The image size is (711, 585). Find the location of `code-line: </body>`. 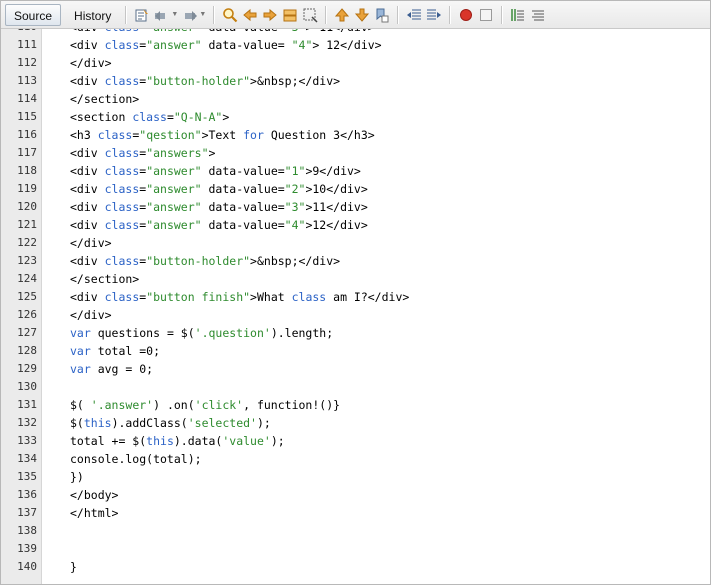

code-line: </body> is located at coordinates (376, 495).